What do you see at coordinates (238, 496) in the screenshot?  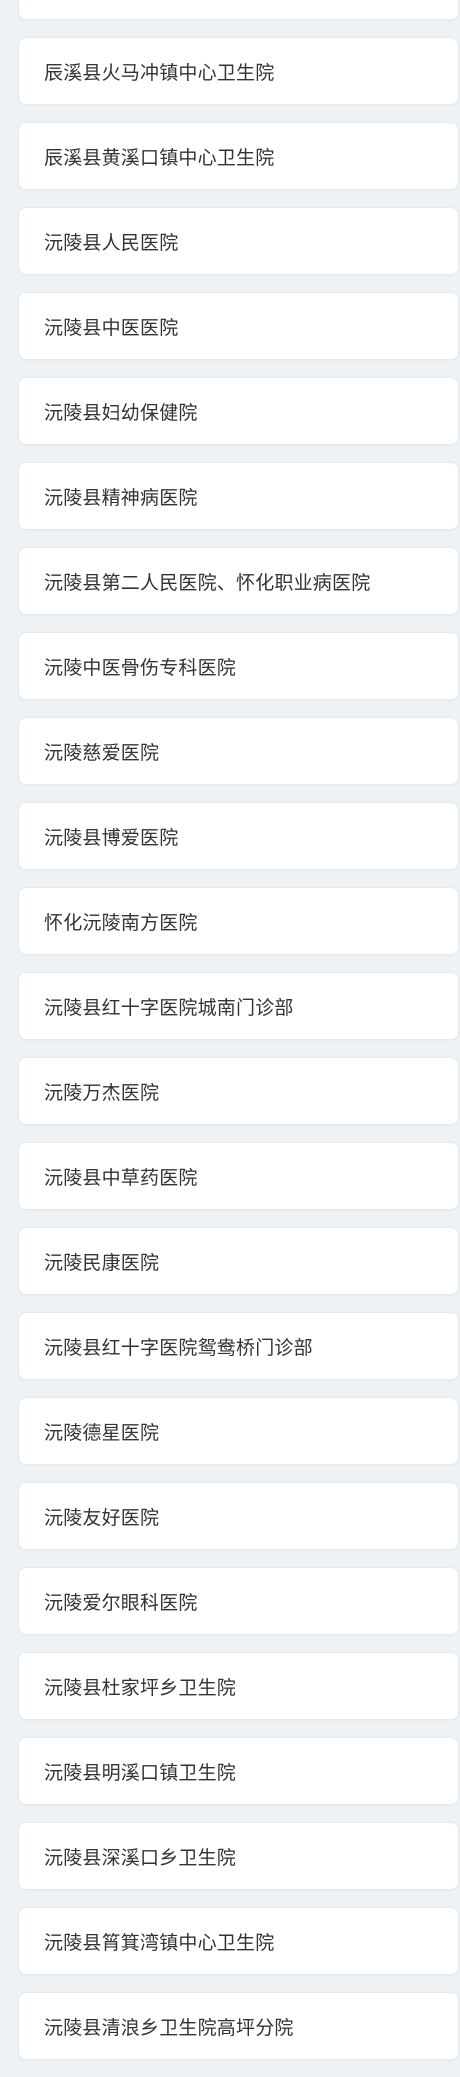 I see `list-item: 沅陵县精神病医院` at bounding box center [238, 496].